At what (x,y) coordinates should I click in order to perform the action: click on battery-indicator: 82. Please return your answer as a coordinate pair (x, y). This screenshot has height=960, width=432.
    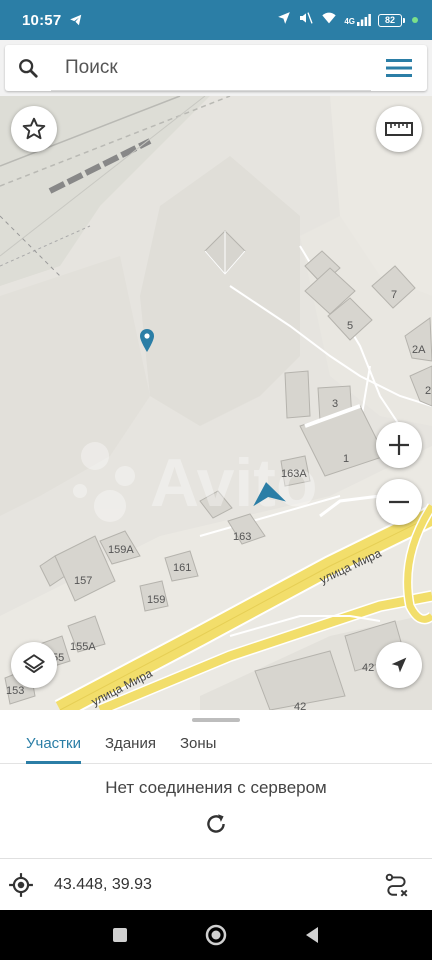
    Looking at the image, I should click on (391, 20).